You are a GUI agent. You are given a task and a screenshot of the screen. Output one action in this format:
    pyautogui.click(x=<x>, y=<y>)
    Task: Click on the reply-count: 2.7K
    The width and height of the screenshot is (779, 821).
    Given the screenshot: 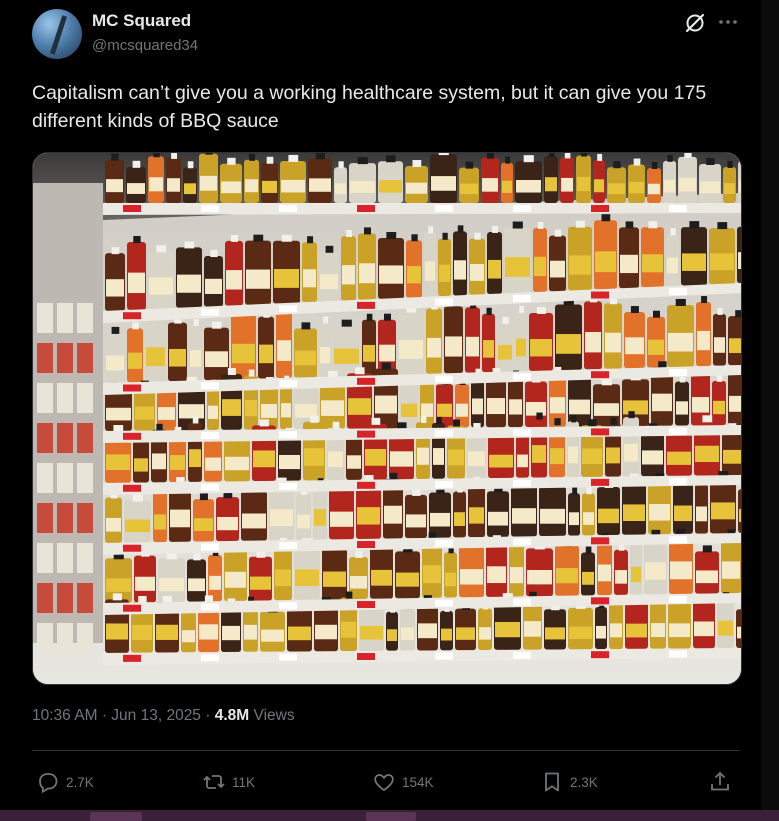 What is the action you would take?
    pyautogui.click(x=80, y=782)
    